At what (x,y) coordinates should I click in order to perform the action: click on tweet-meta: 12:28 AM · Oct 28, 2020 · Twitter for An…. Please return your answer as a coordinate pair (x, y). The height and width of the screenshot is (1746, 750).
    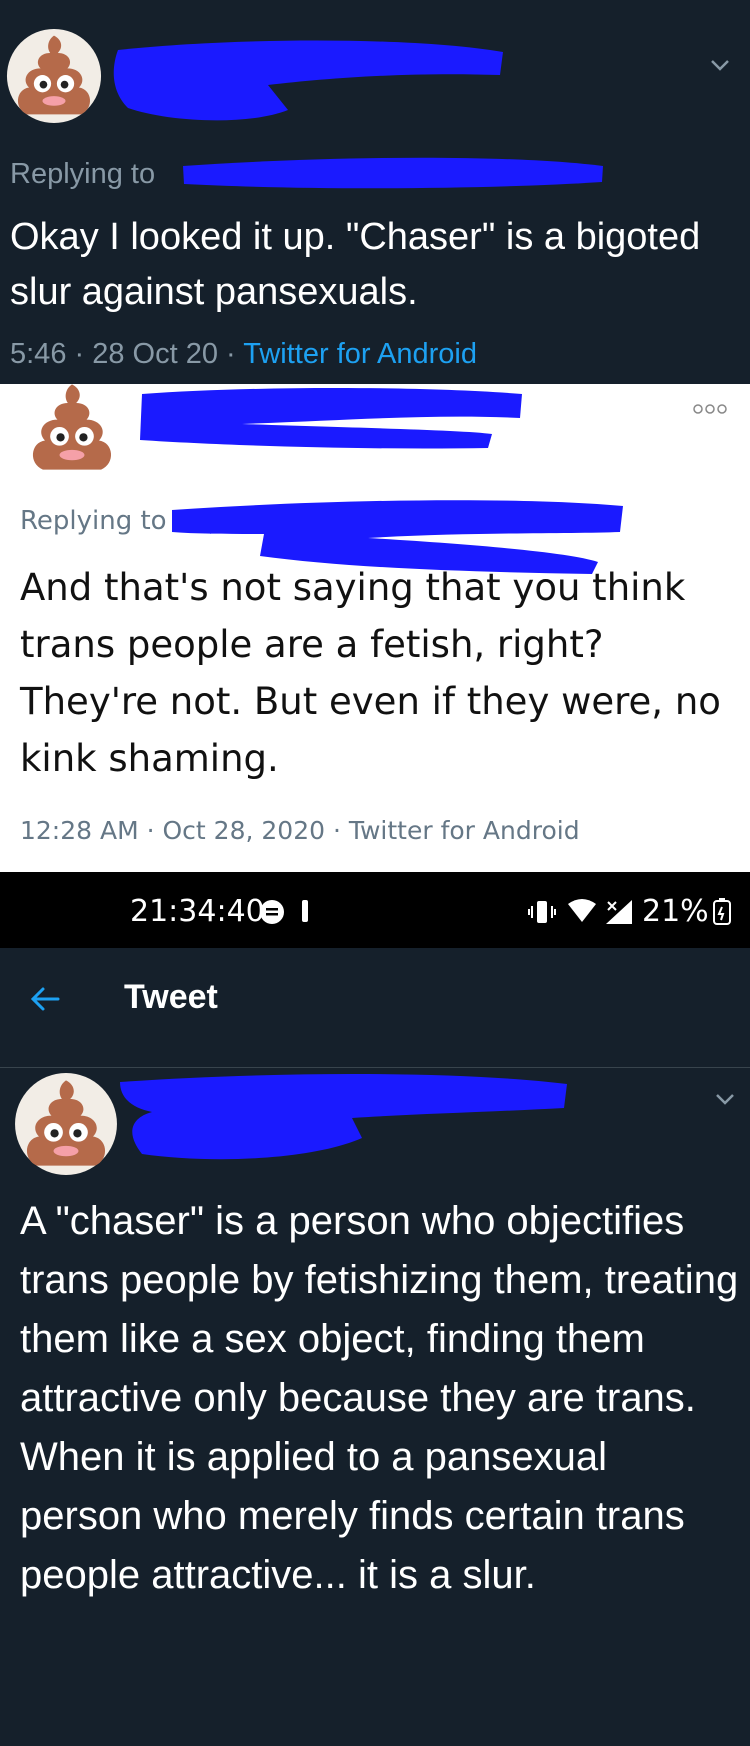
    Looking at the image, I should click on (300, 830).